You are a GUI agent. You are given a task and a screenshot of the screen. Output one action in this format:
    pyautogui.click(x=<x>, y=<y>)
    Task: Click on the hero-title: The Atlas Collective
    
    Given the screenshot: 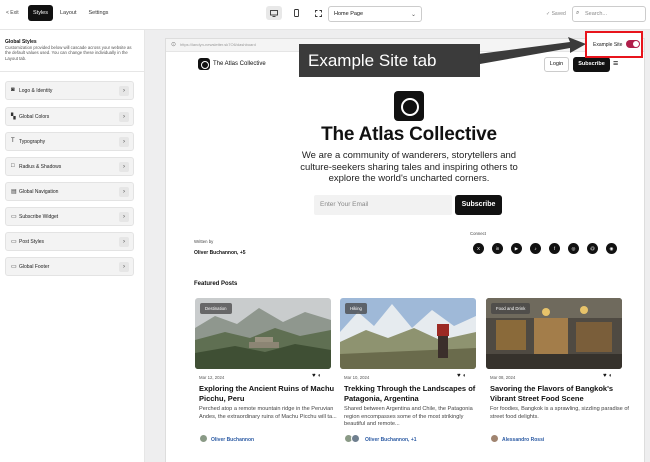 What is the action you would take?
    pyautogui.click(x=409, y=134)
    